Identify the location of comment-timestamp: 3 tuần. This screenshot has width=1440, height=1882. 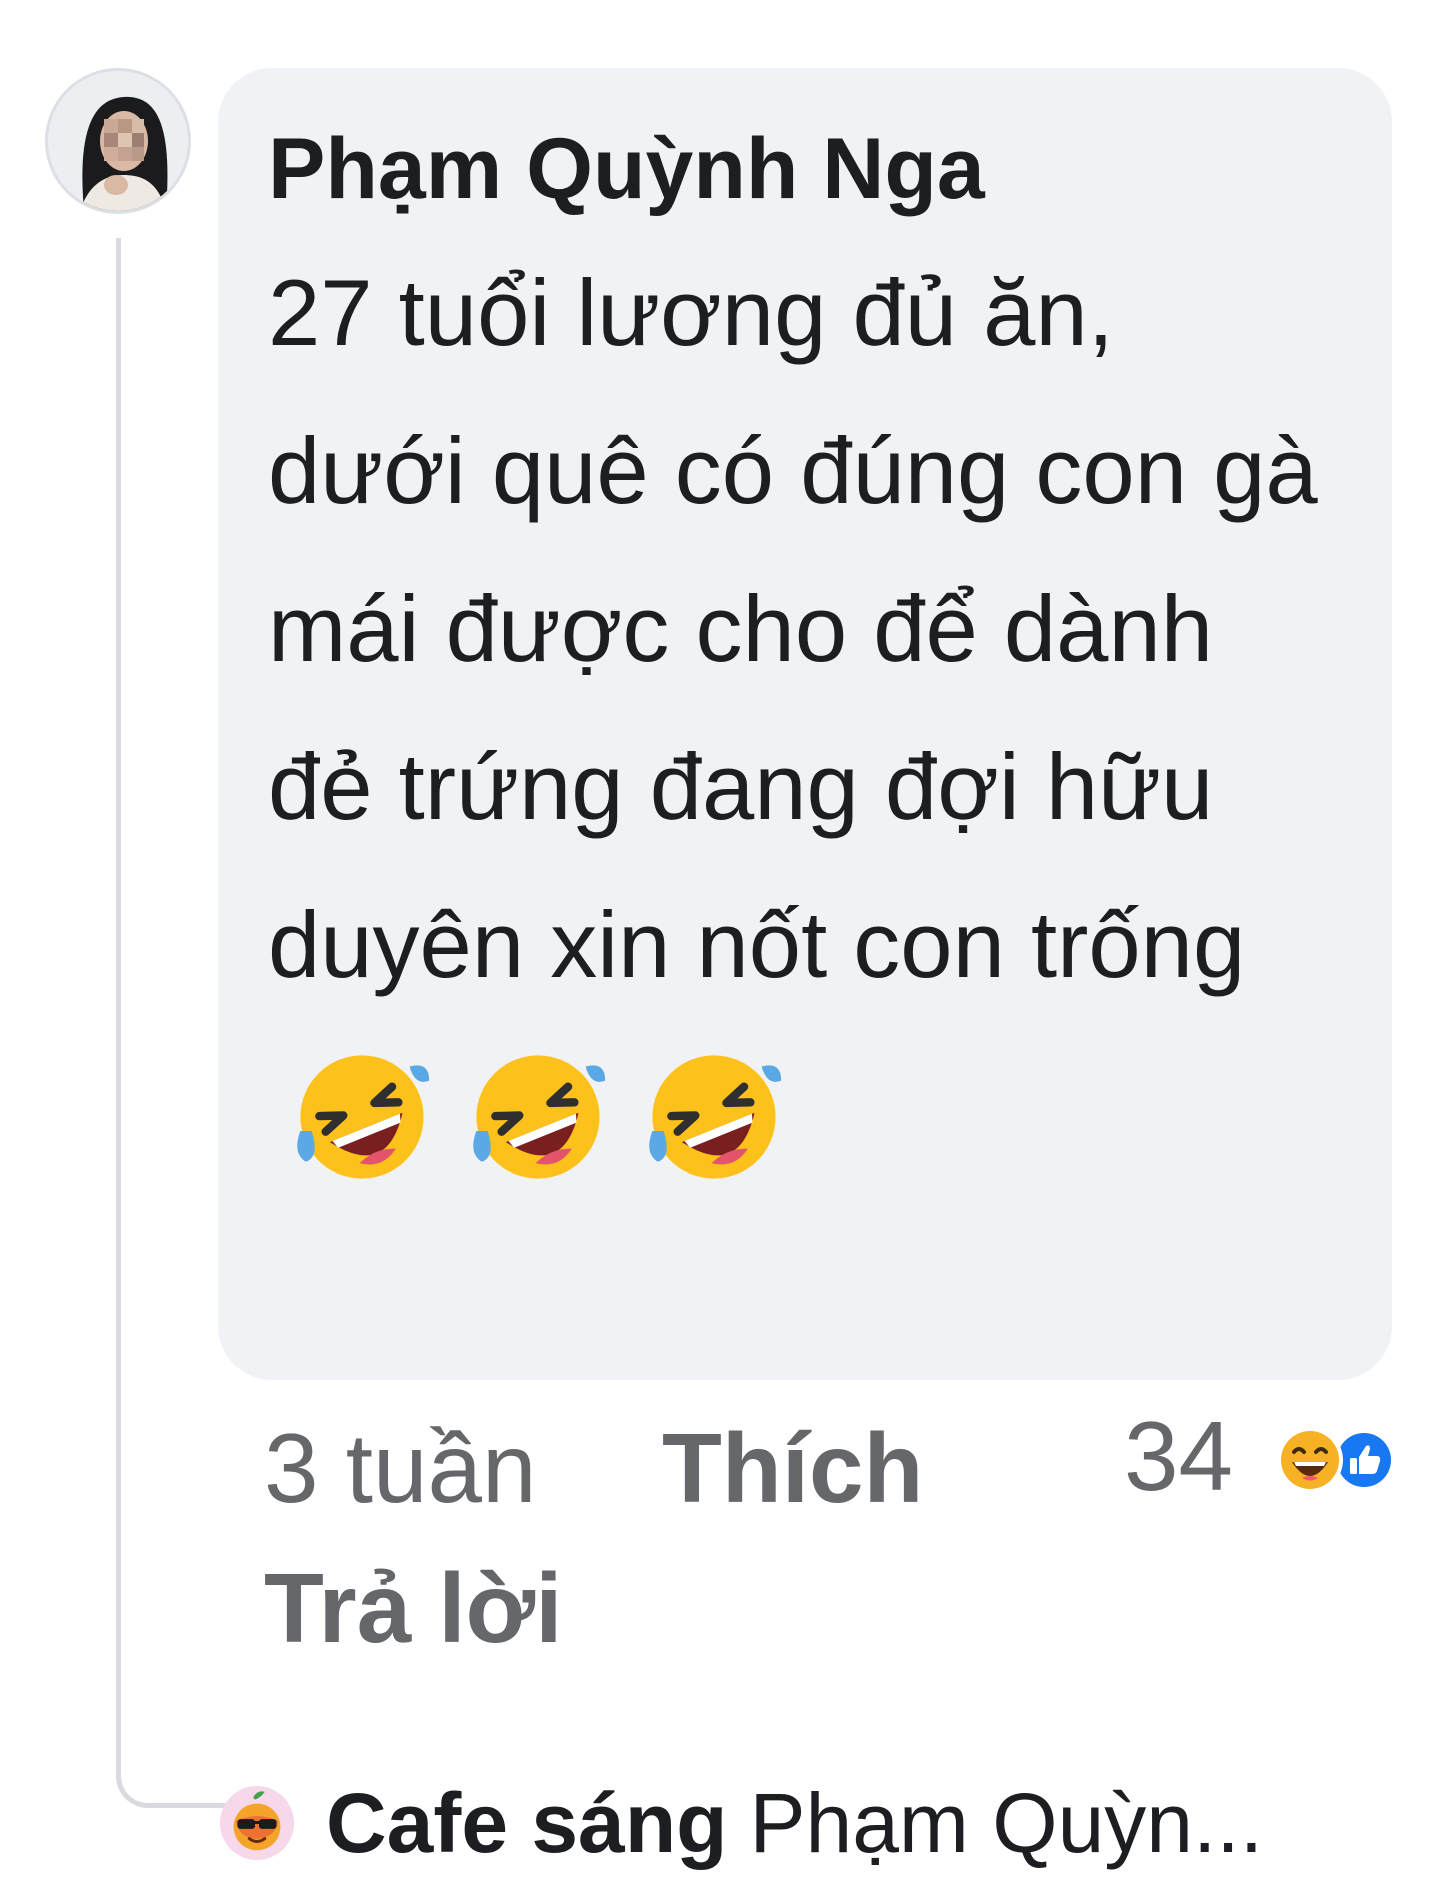
(400, 1468).